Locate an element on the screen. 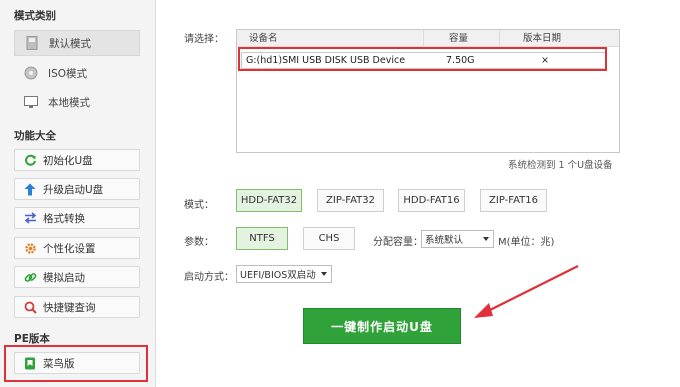 Image resolution: width=680 pixels, height=387 pixels. mode-label: ISO模式 is located at coordinates (68, 73).